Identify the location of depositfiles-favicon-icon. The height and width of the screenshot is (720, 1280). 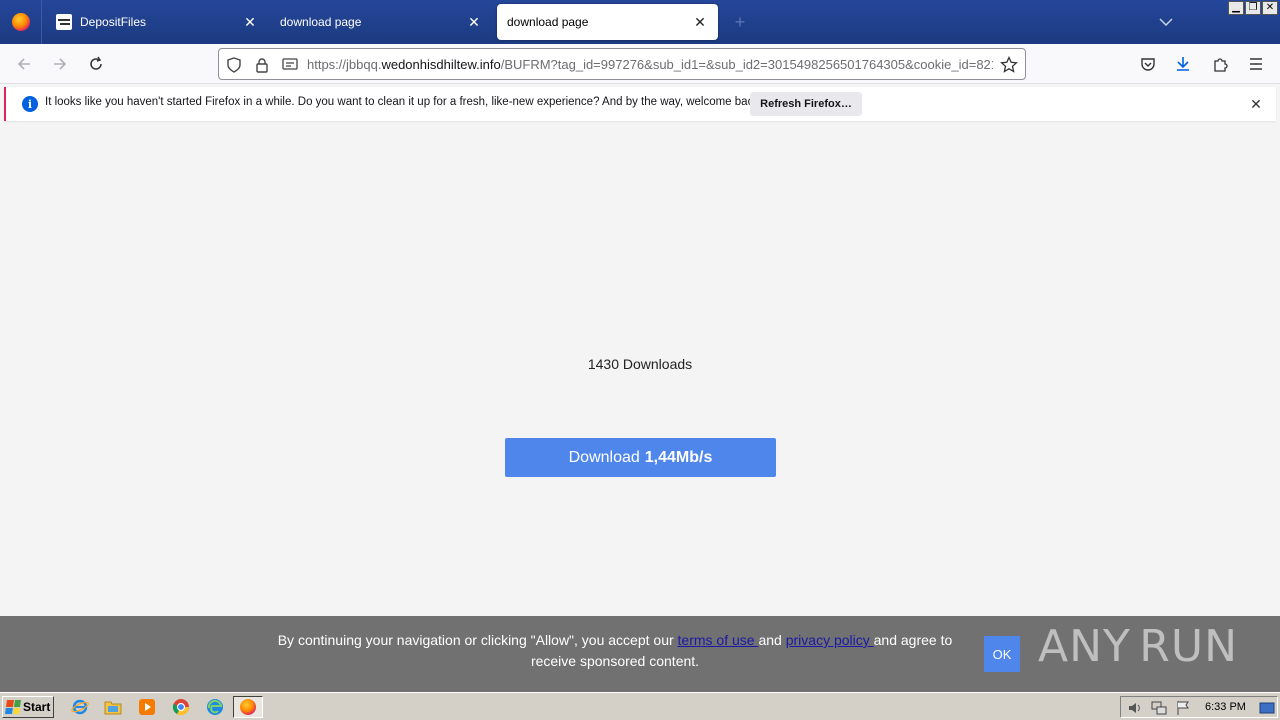
(64, 22).